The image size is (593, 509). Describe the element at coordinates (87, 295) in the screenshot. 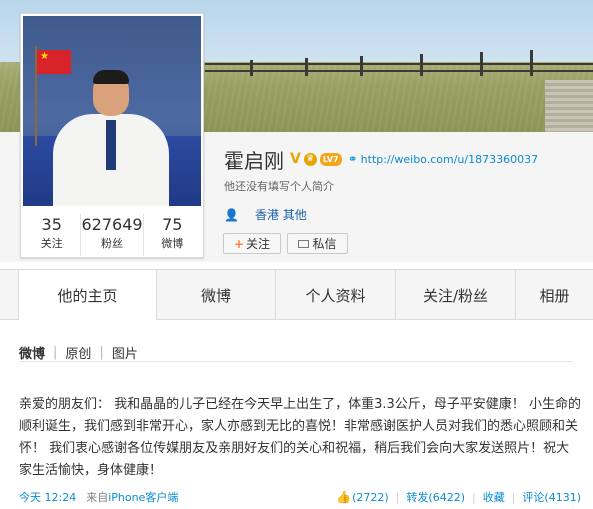

I see `tab-home: 他的主页` at that location.